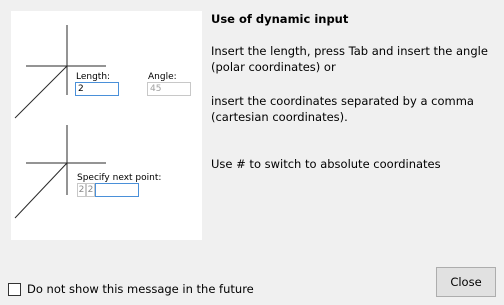 This screenshot has height=305, width=504. What do you see at coordinates (169, 89) in the screenshot?
I see `angle-field: 45` at bounding box center [169, 89].